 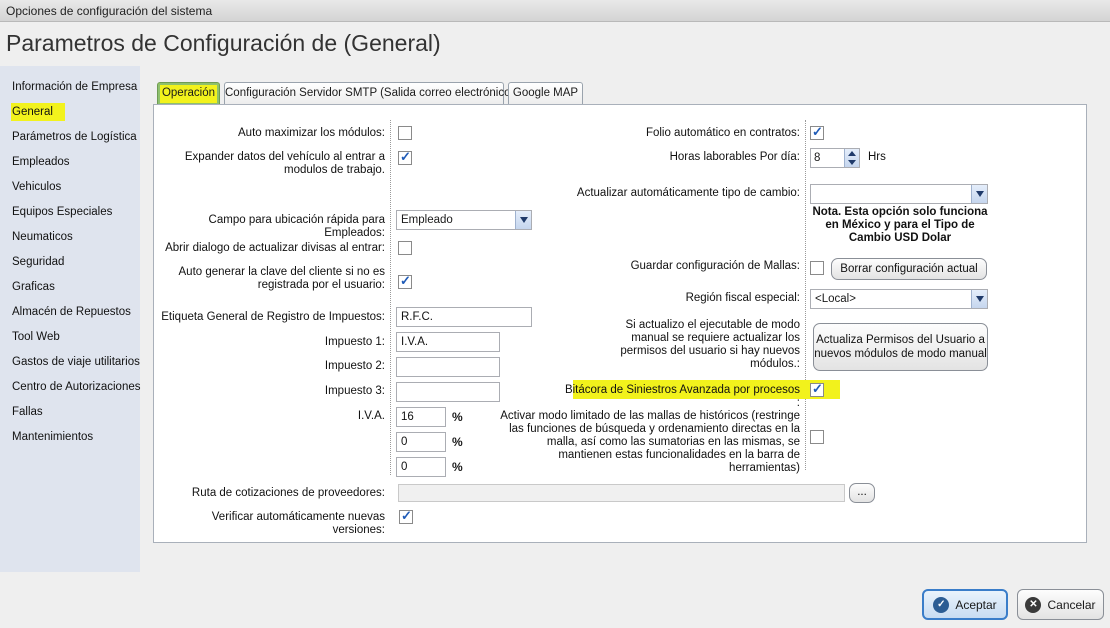 What do you see at coordinates (805, 295) in the screenshot?
I see `column-divider-right` at bounding box center [805, 295].